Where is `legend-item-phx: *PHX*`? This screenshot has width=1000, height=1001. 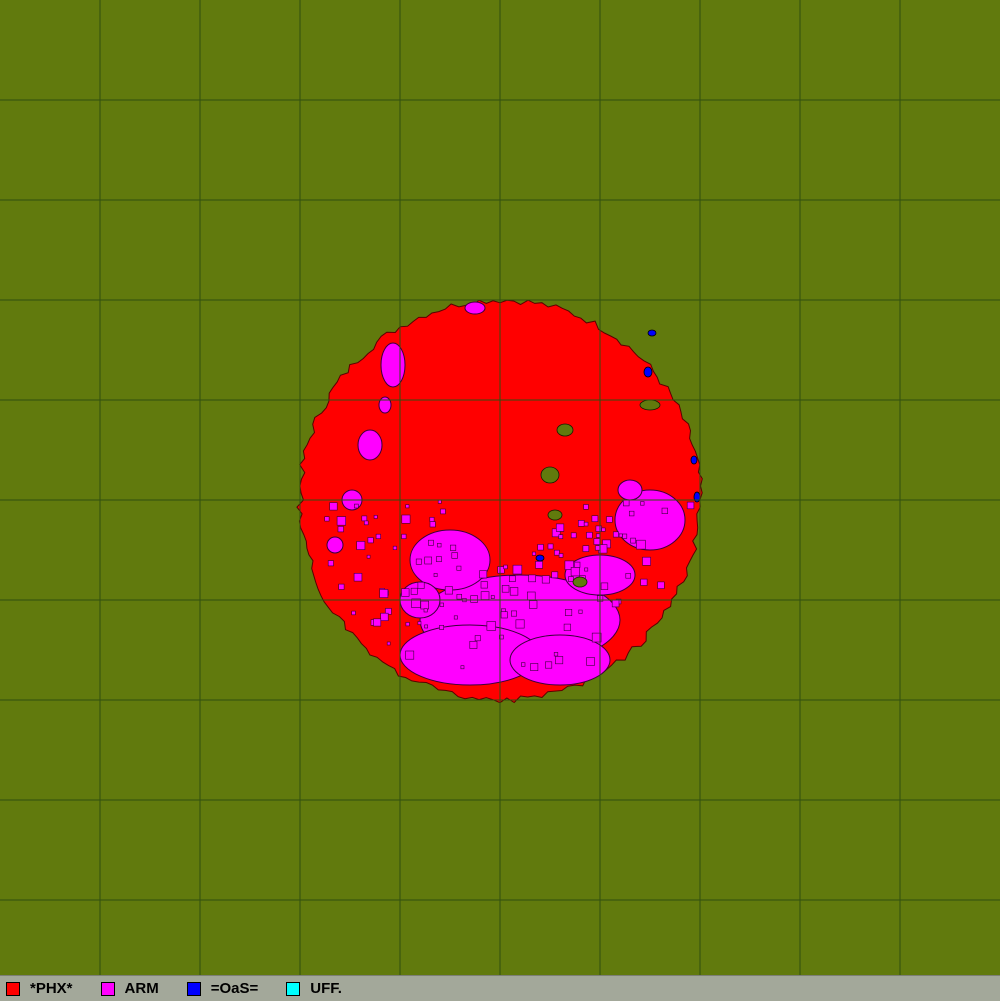 legend-item-phx: *PHX* is located at coordinates (39, 988).